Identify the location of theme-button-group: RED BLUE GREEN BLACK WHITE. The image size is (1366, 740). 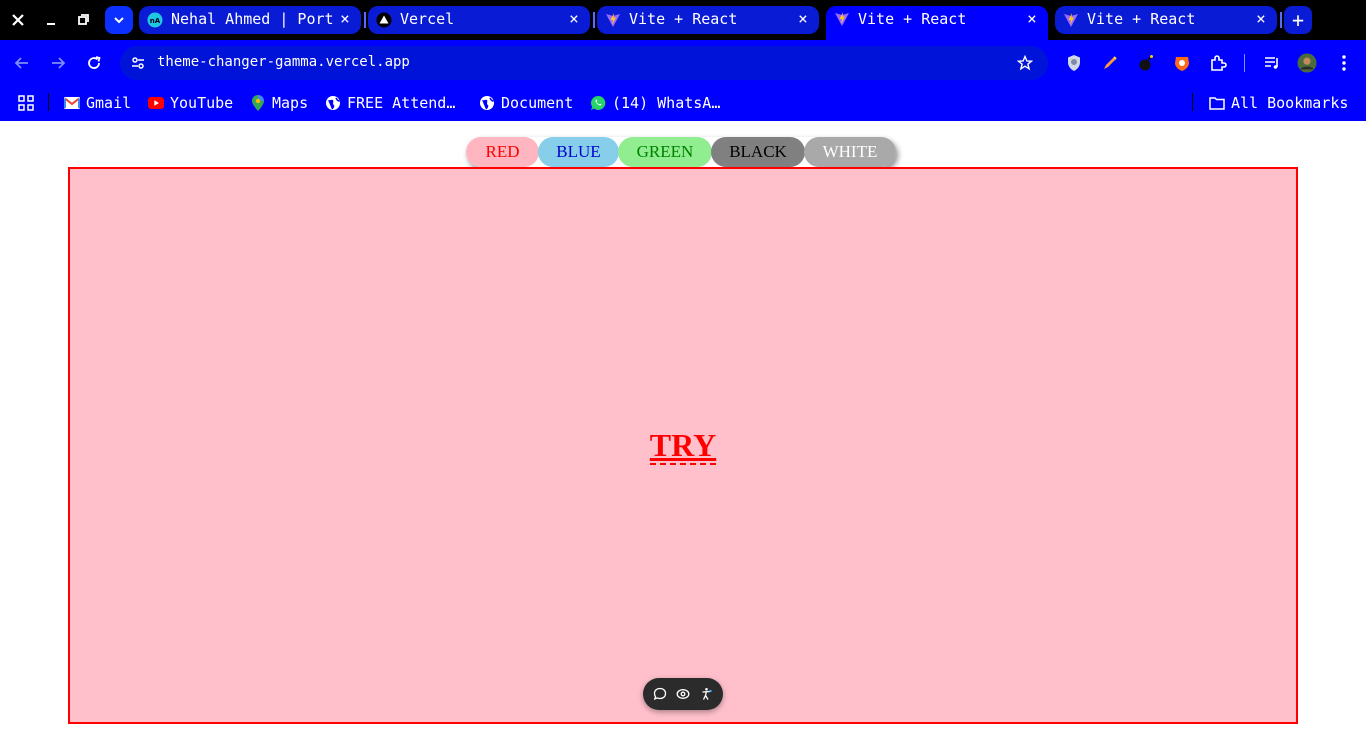
(681, 152).